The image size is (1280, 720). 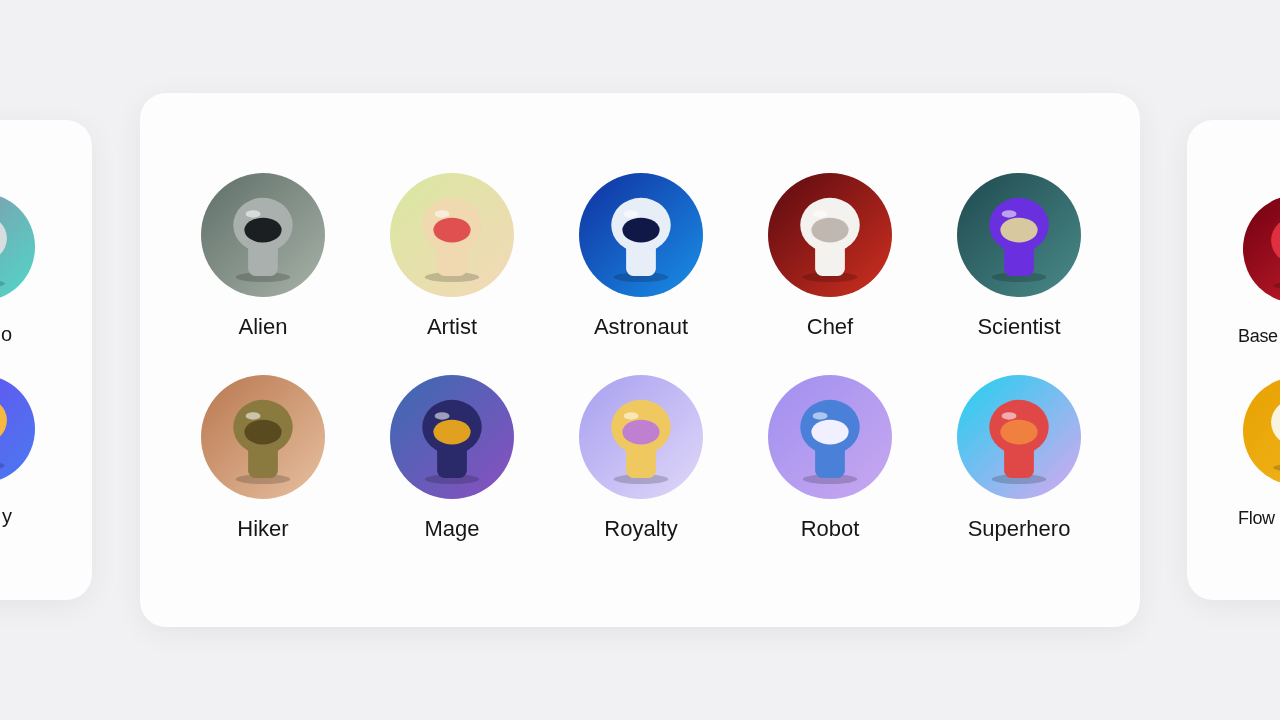 What do you see at coordinates (6, 334) in the screenshot?
I see `avatar-label: o` at bounding box center [6, 334].